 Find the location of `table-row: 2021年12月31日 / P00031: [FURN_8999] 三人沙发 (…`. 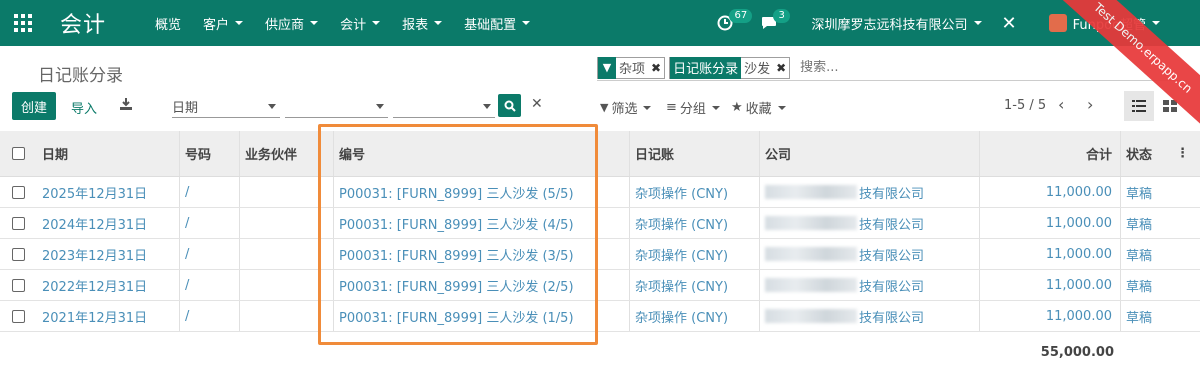

table-row: 2021年12月31日 / P00031: [FURN_8999] 三人沙发 (… is located at coordinates (600, 316).